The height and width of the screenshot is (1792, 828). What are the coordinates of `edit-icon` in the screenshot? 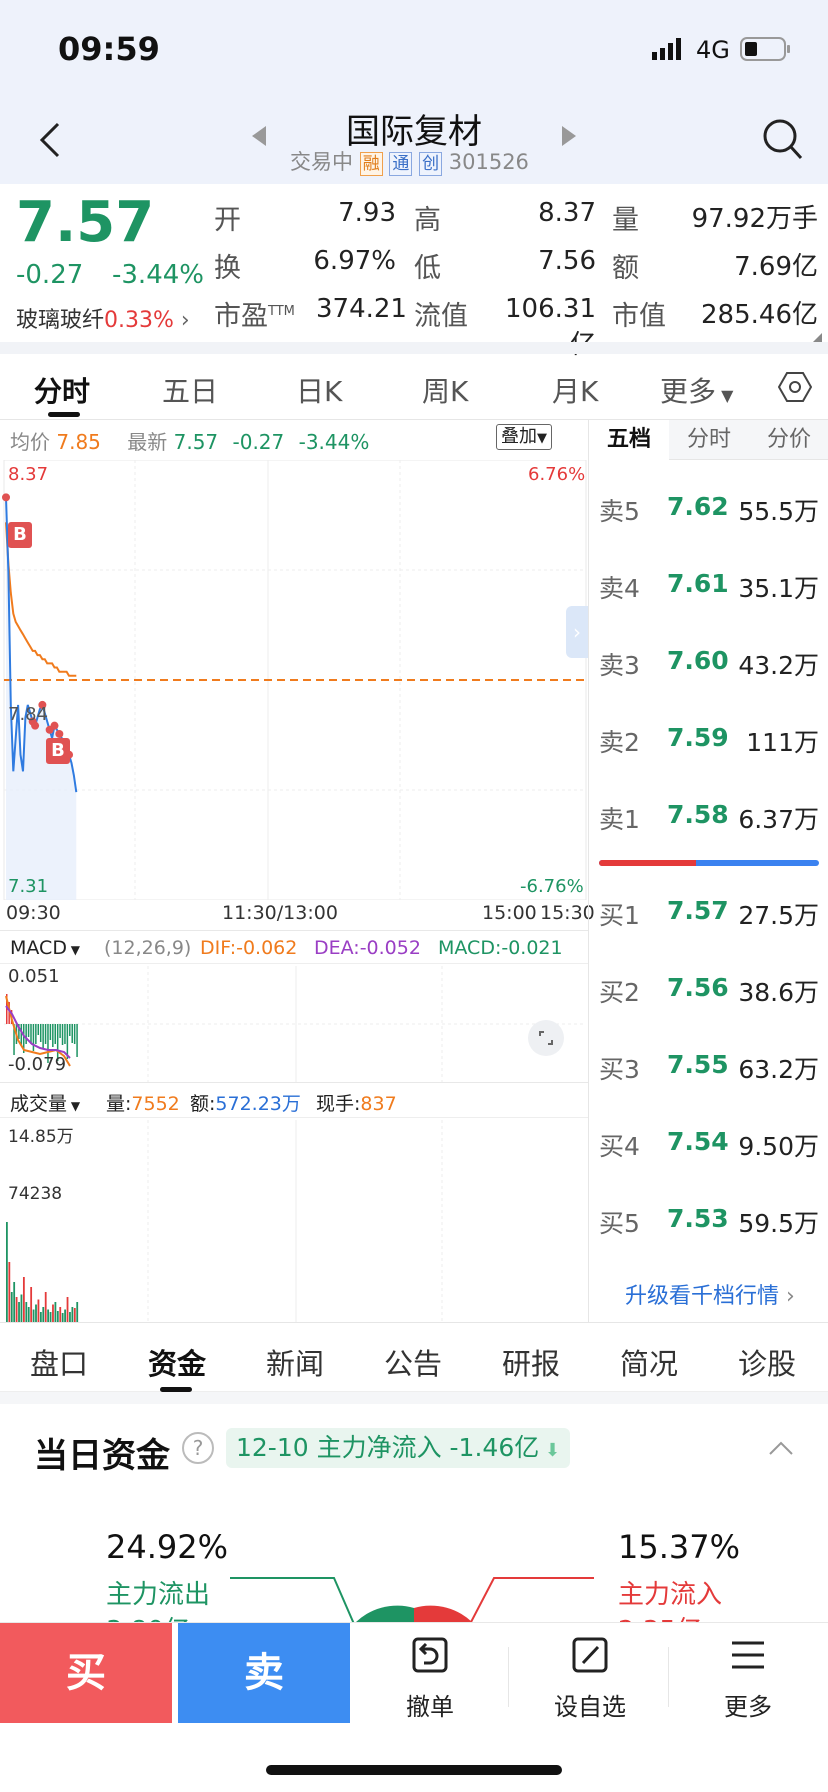 It's located at (590, 1655).